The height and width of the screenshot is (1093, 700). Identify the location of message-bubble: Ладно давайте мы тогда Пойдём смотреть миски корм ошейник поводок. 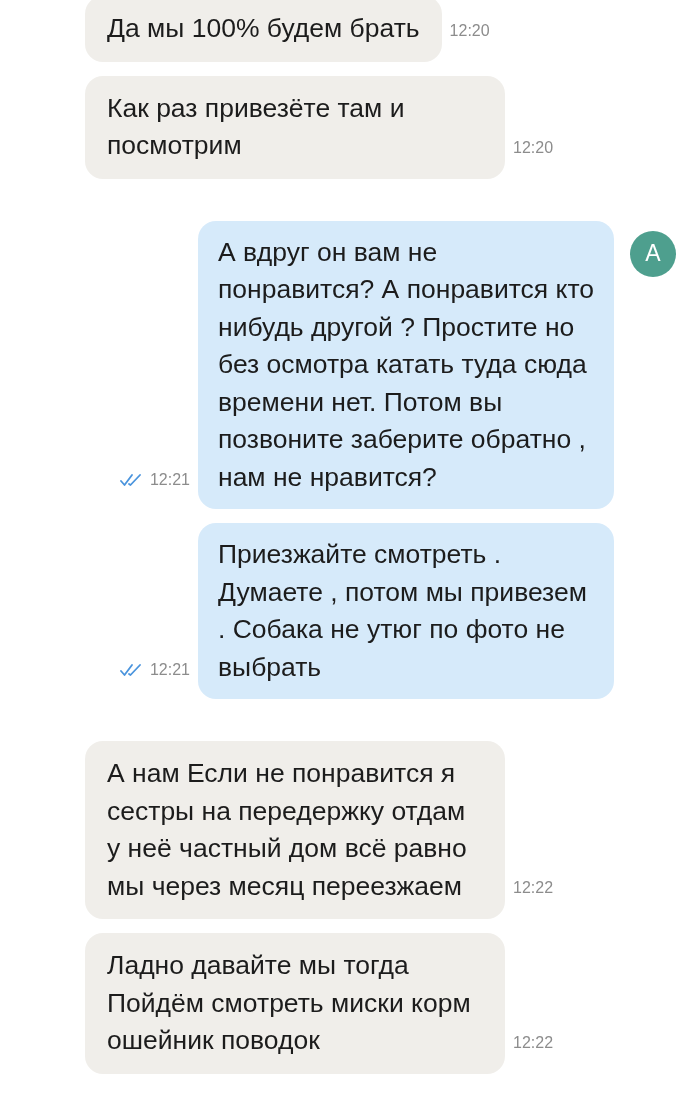
(295, 1003).